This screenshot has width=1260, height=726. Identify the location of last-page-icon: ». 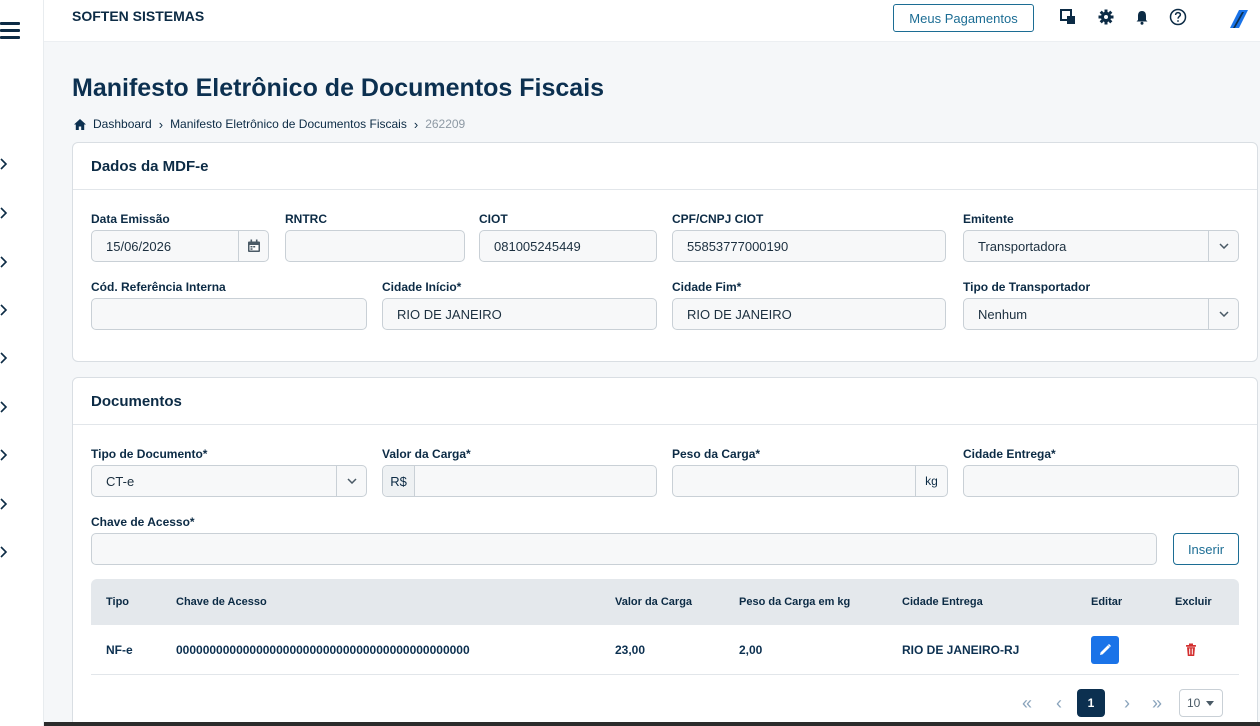
(1157, 703).